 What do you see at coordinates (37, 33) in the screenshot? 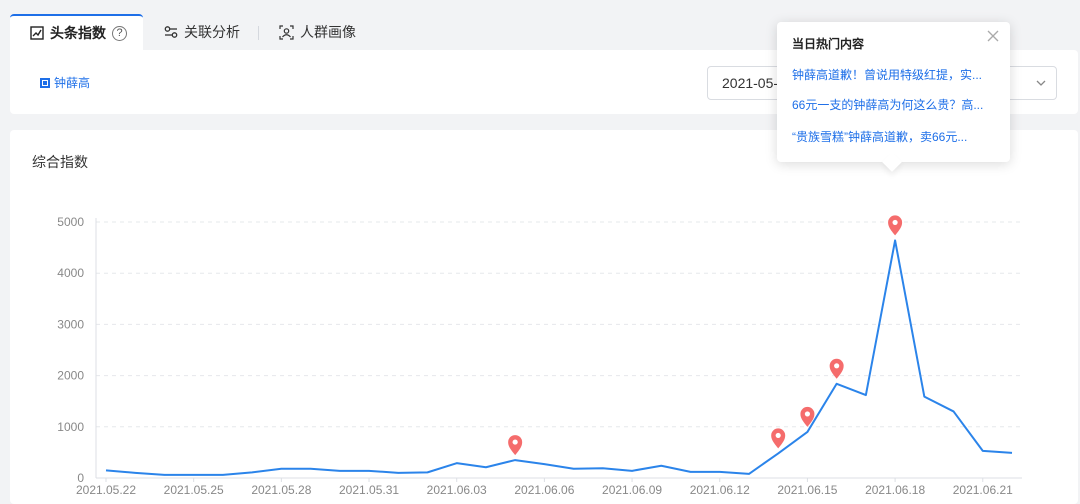
I see `trend-chart-icon` at bounding box center [37, 33].